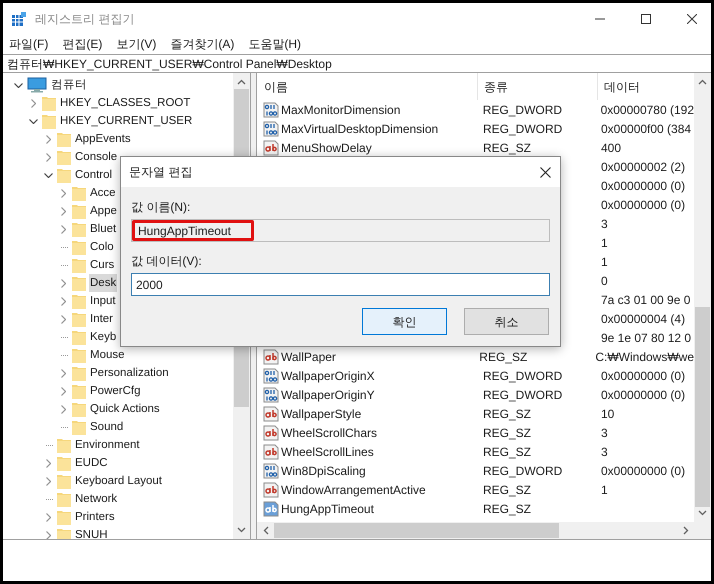 This screenshot has width=714, height=584. I want to click on tree-item: HKEY_CURRENT_USER, so click(126, 121).